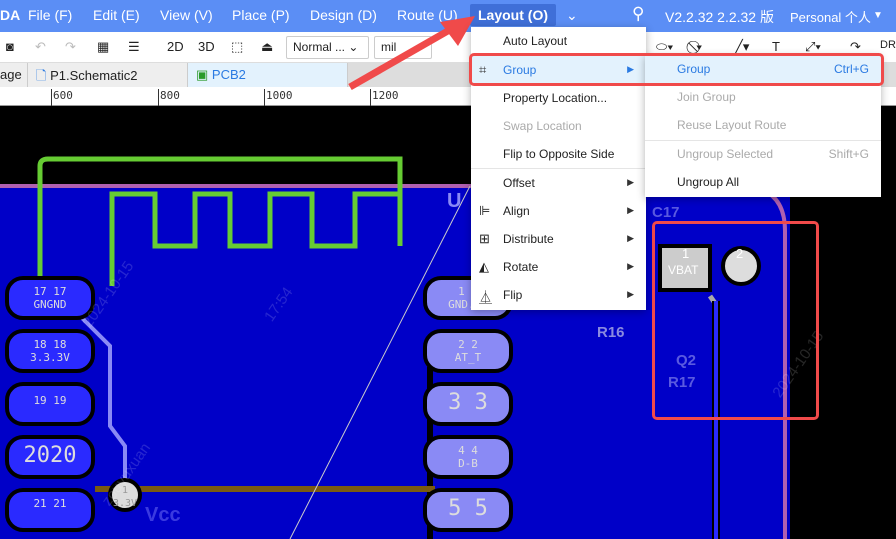 This screenshot has width=896, height=539. Describe the element at coordinates (558, 295) in the screenshot. I see `menu-item-flip: ⏅ Flip ▶` at that location.